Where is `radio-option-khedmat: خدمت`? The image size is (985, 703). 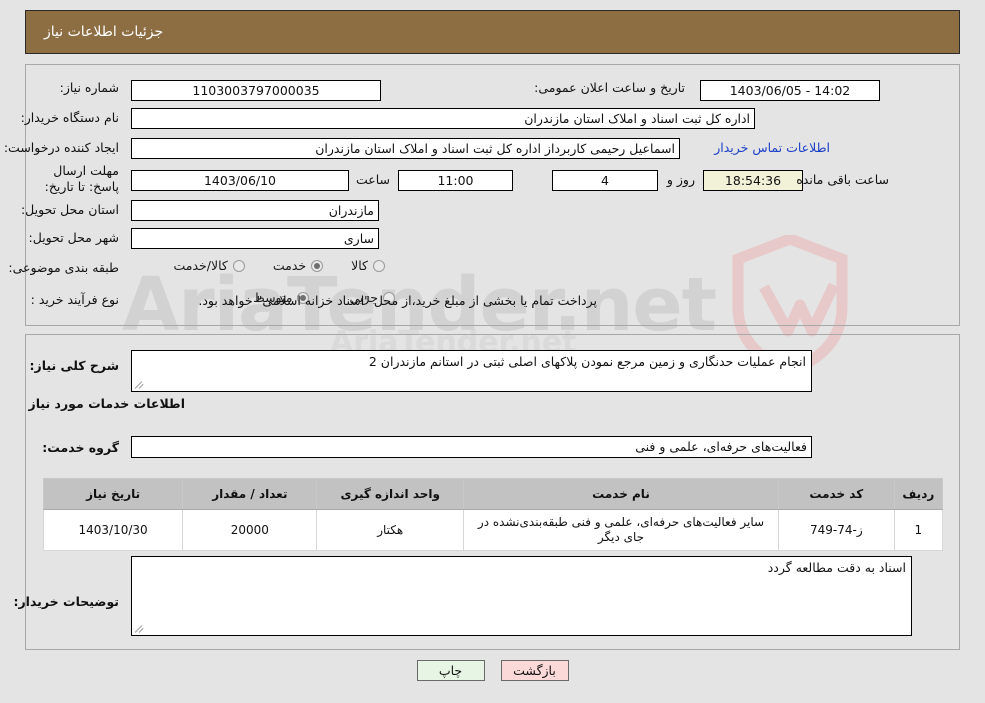 radio-option-khedmat: خدمت is located at coordinates (298, 265).